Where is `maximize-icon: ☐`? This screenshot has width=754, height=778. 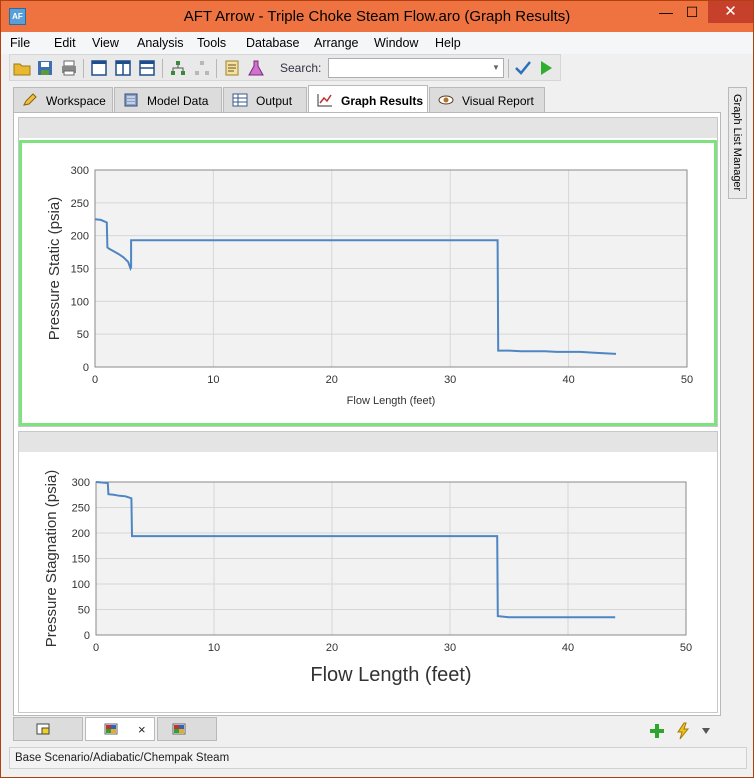
maximize-icon: ☐ is located at coordinates (692, 12).